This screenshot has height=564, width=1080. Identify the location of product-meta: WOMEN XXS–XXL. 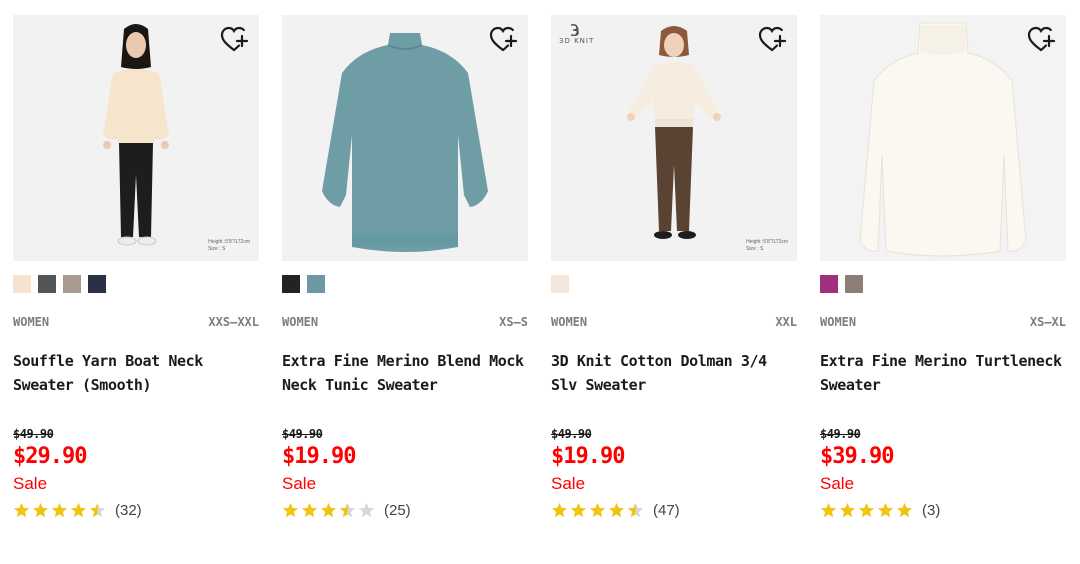
(136, 323).